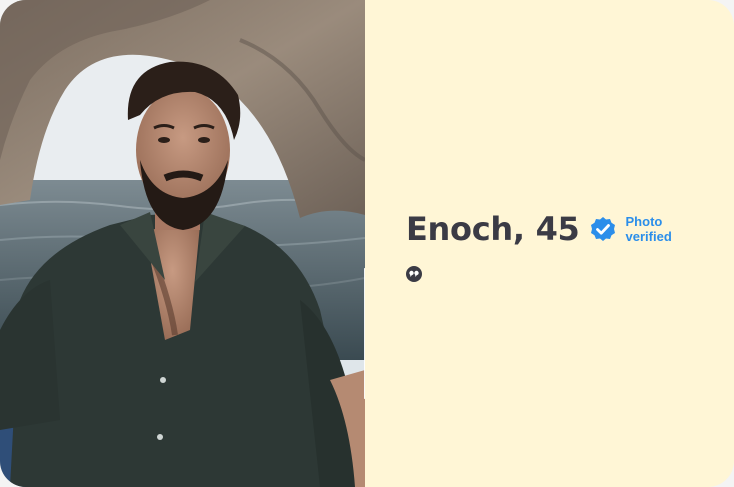 This screenshot has width=734, height=487. What do you see at coordinates (644, 221) in the screenshot?
I see `photo-verified-line1: Photo` at bounding box center [644, 221].